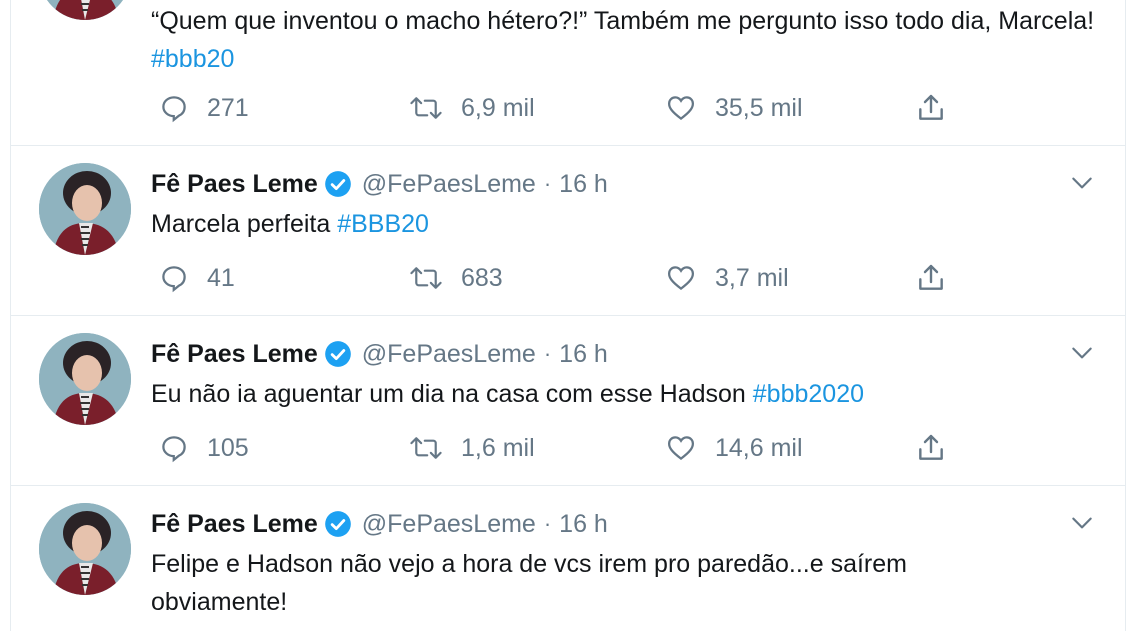 The height and width of the screenshot is (631, 1140). What do you see at coordinates (498, 447) in the screenshot?
I see `retweet-count: 1,6 mil` at bounding box center [498, 447].